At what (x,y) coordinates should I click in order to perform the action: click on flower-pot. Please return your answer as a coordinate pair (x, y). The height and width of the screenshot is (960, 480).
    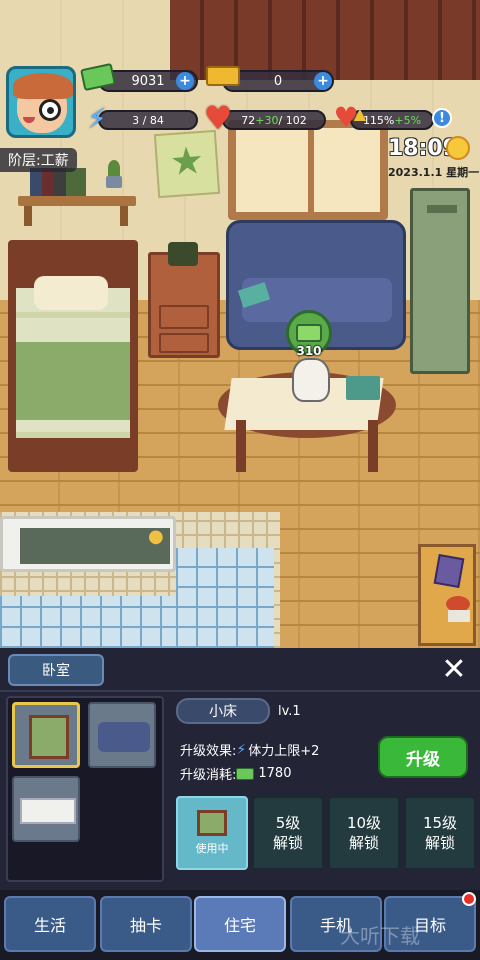
    Looking at the image, I should click on (458, 609).